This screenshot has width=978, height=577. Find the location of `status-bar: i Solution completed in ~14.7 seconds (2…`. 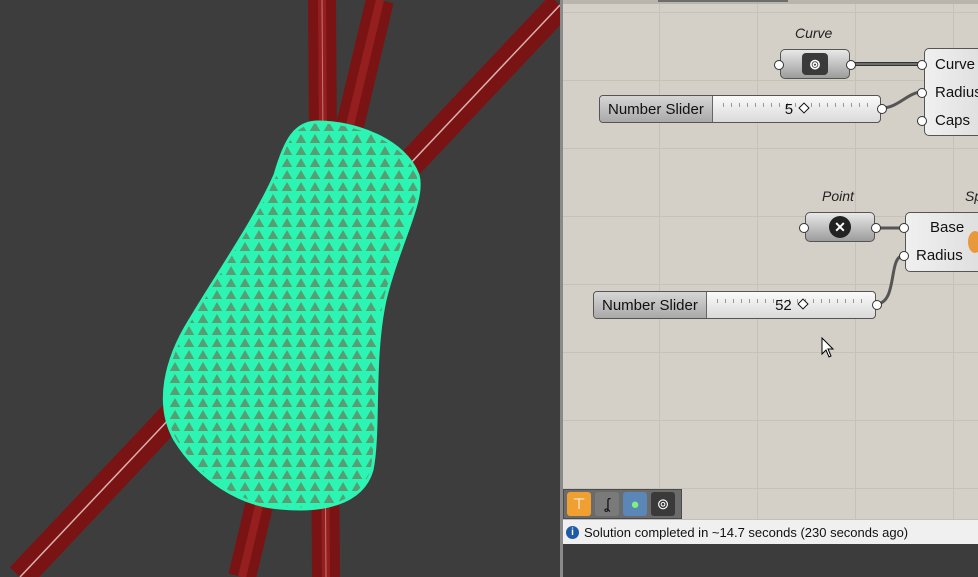

status-bar: i Solution completed in ~14.7 seconds (2… is located at coordinates (770, 532).